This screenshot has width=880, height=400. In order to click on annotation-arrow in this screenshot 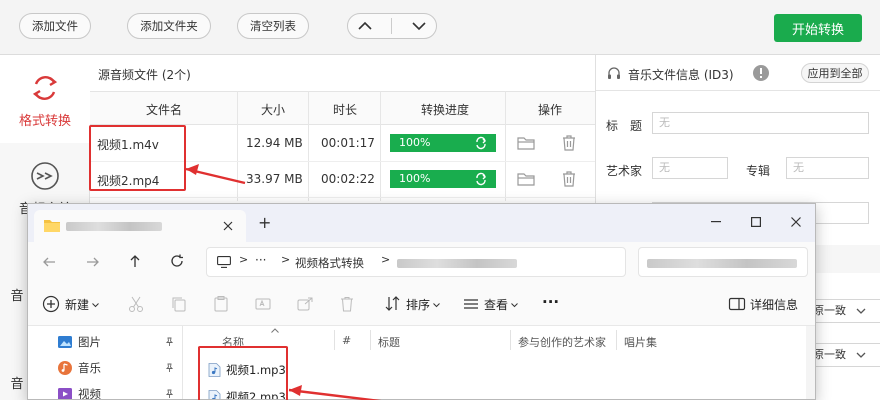, I will do `click(335, 394)`.